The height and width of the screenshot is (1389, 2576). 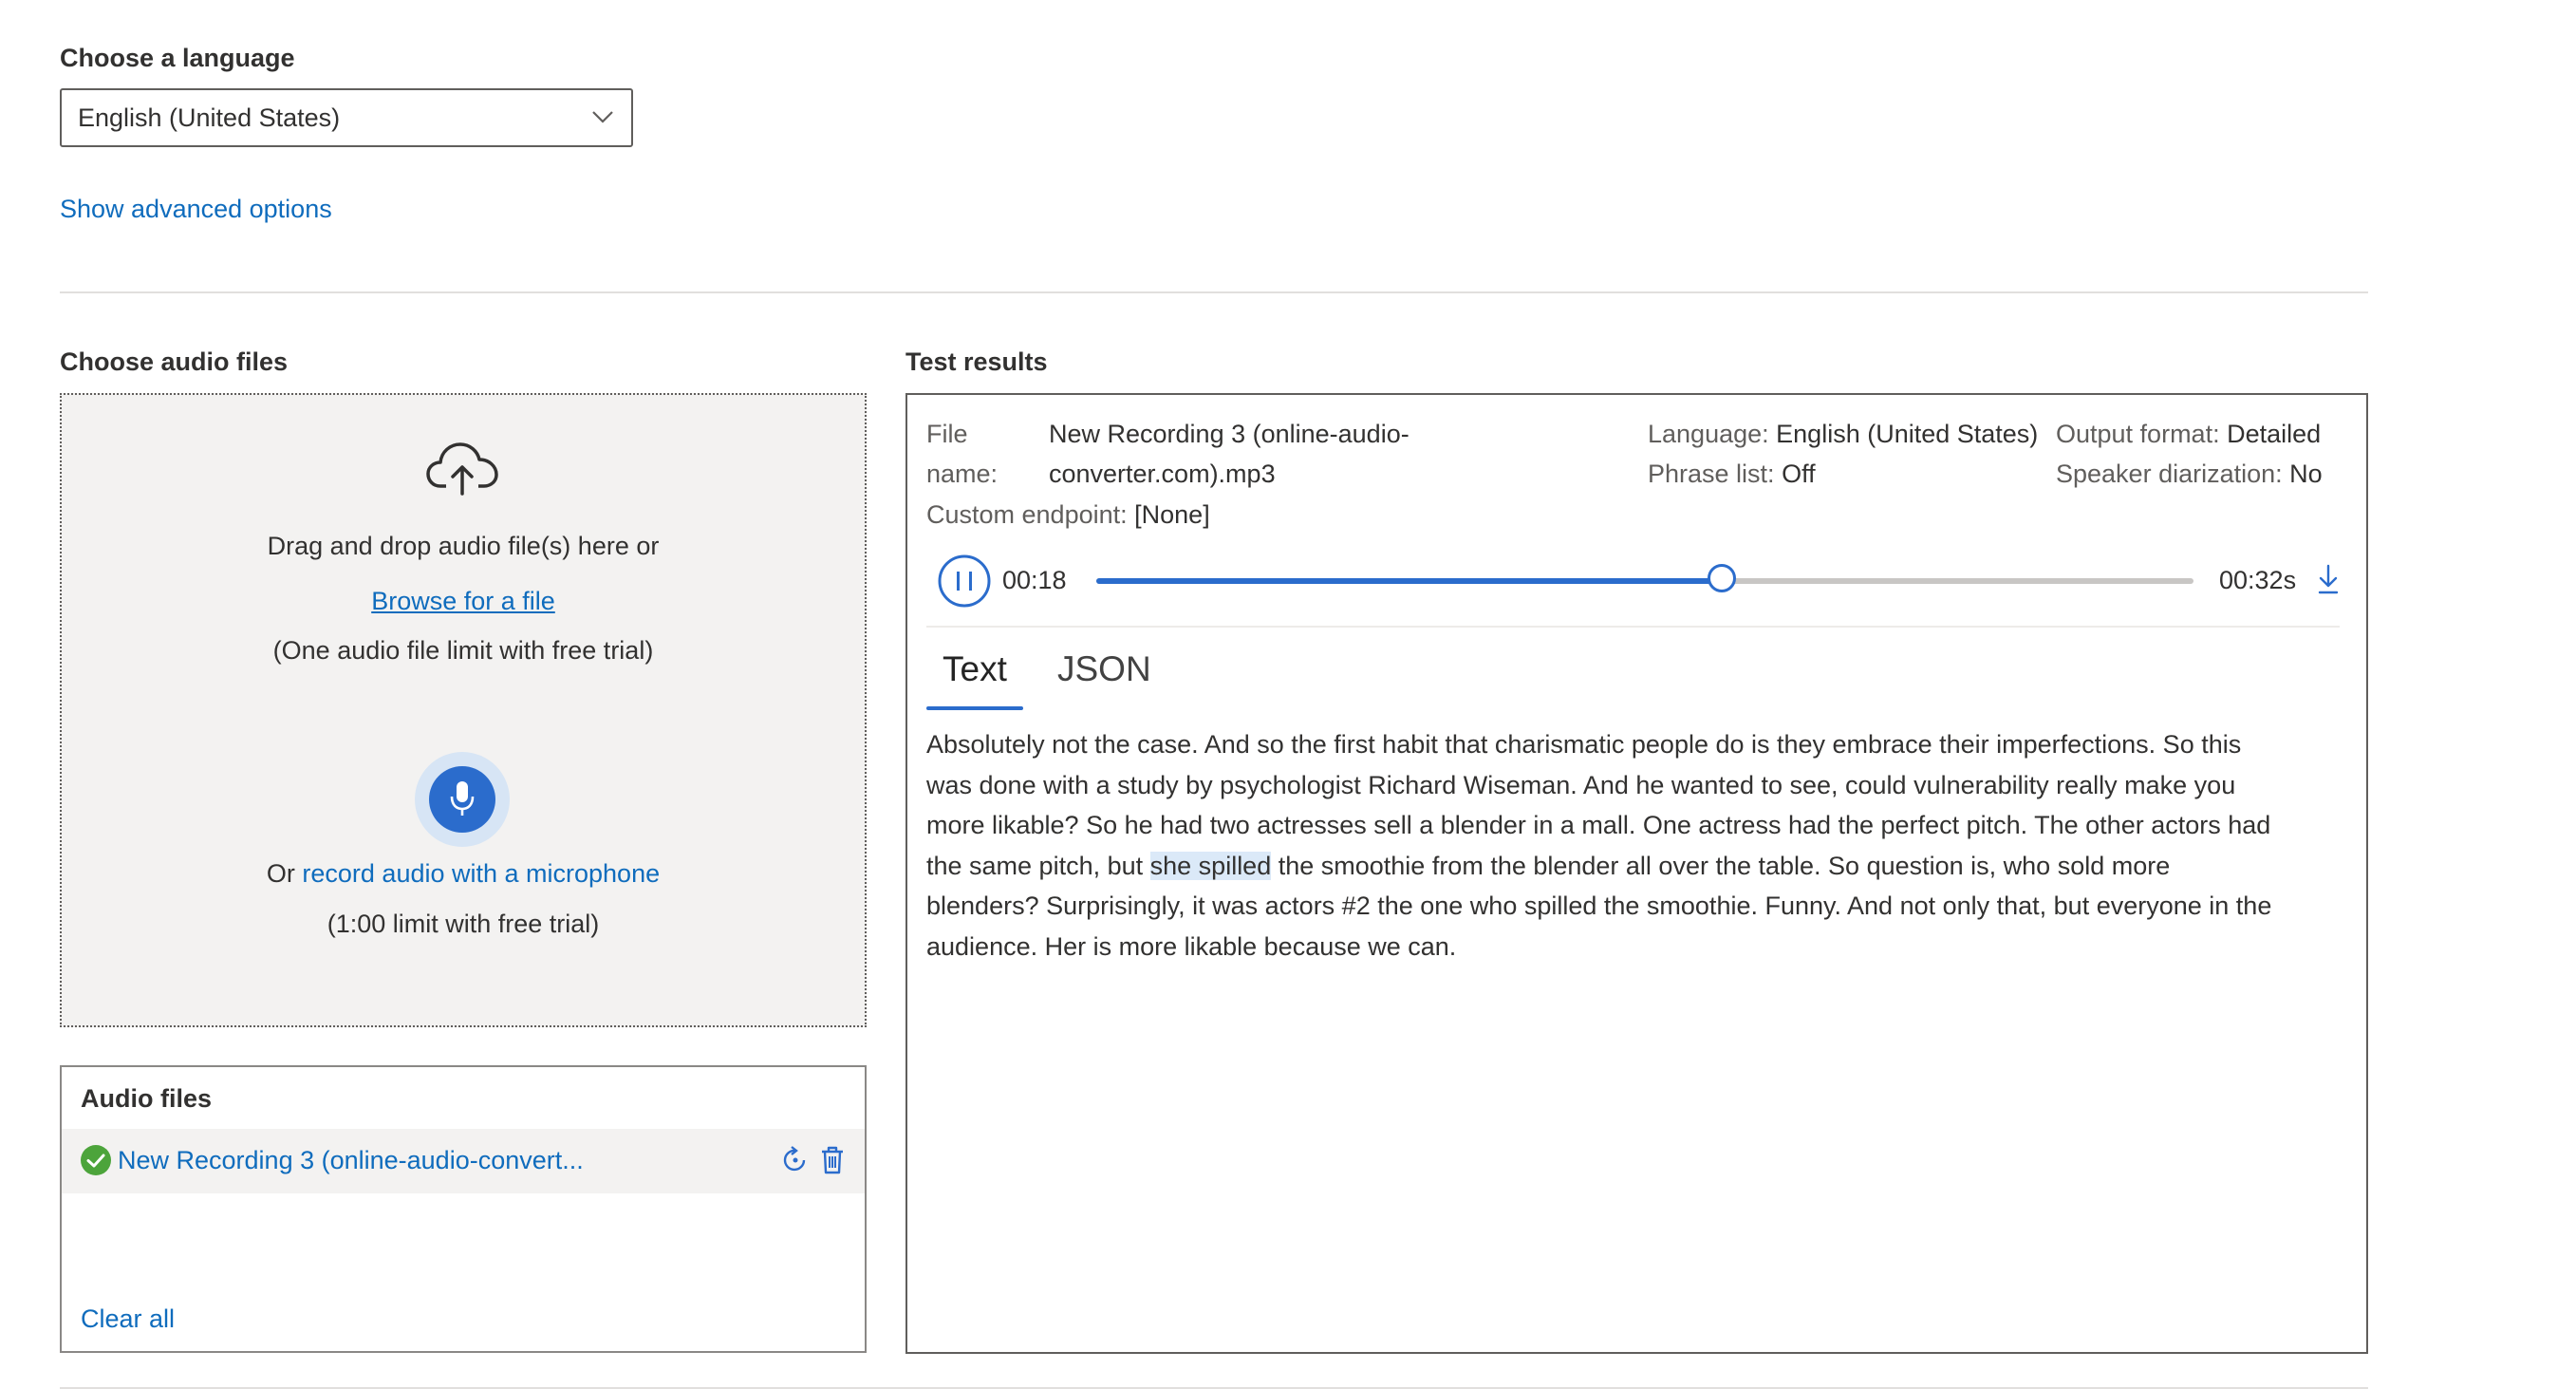 What do you see at coordinates (96, 1160) in the screenshot?
I see `success-check-icon` at bounding box center [96, 1160].